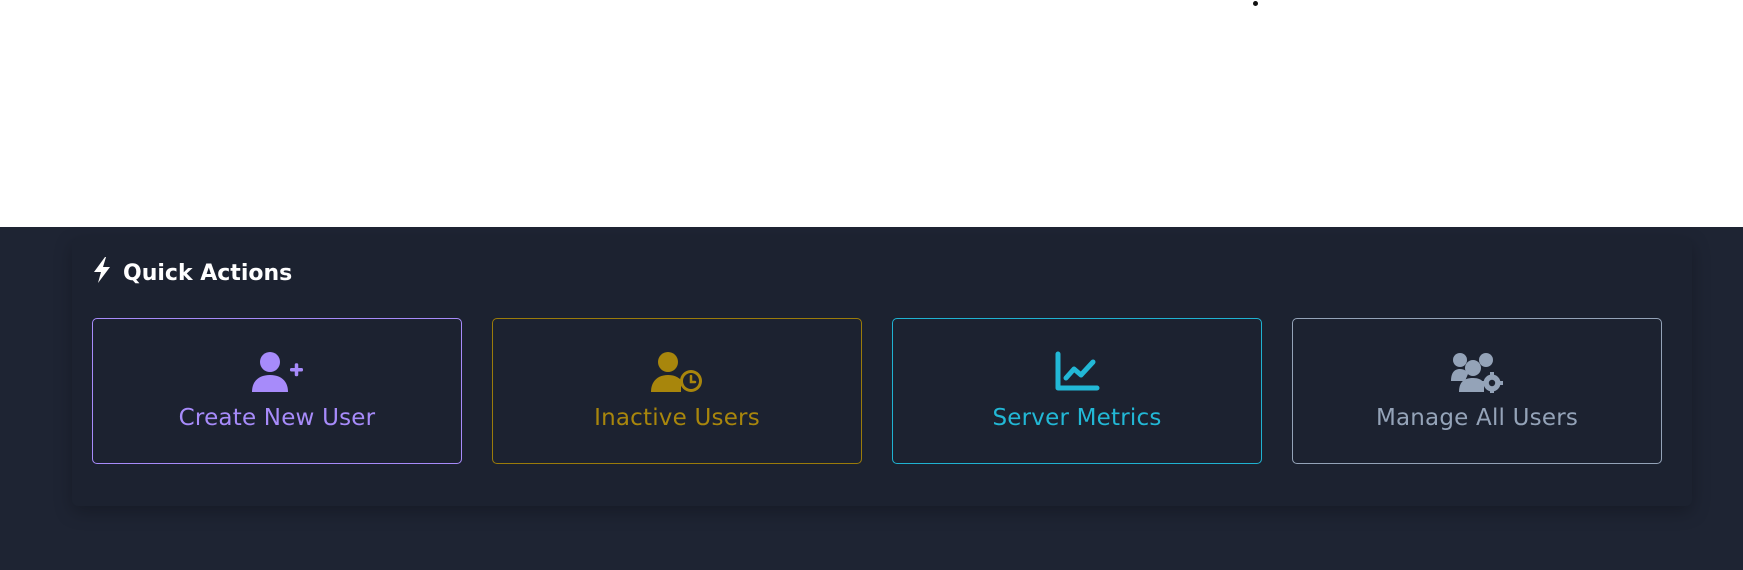 This screenshot has height=570, width=1743. Describe the element at coordinates (1077, 372) in the screenshot. I see `chart-line-icon` at that location.